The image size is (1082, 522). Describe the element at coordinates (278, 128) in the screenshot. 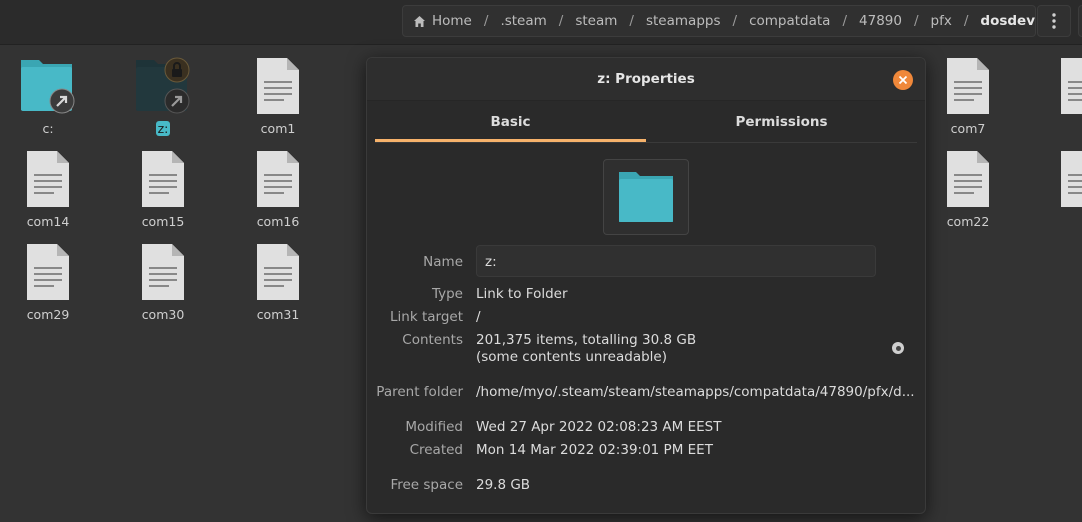

I see `file-label: com1` at that location.